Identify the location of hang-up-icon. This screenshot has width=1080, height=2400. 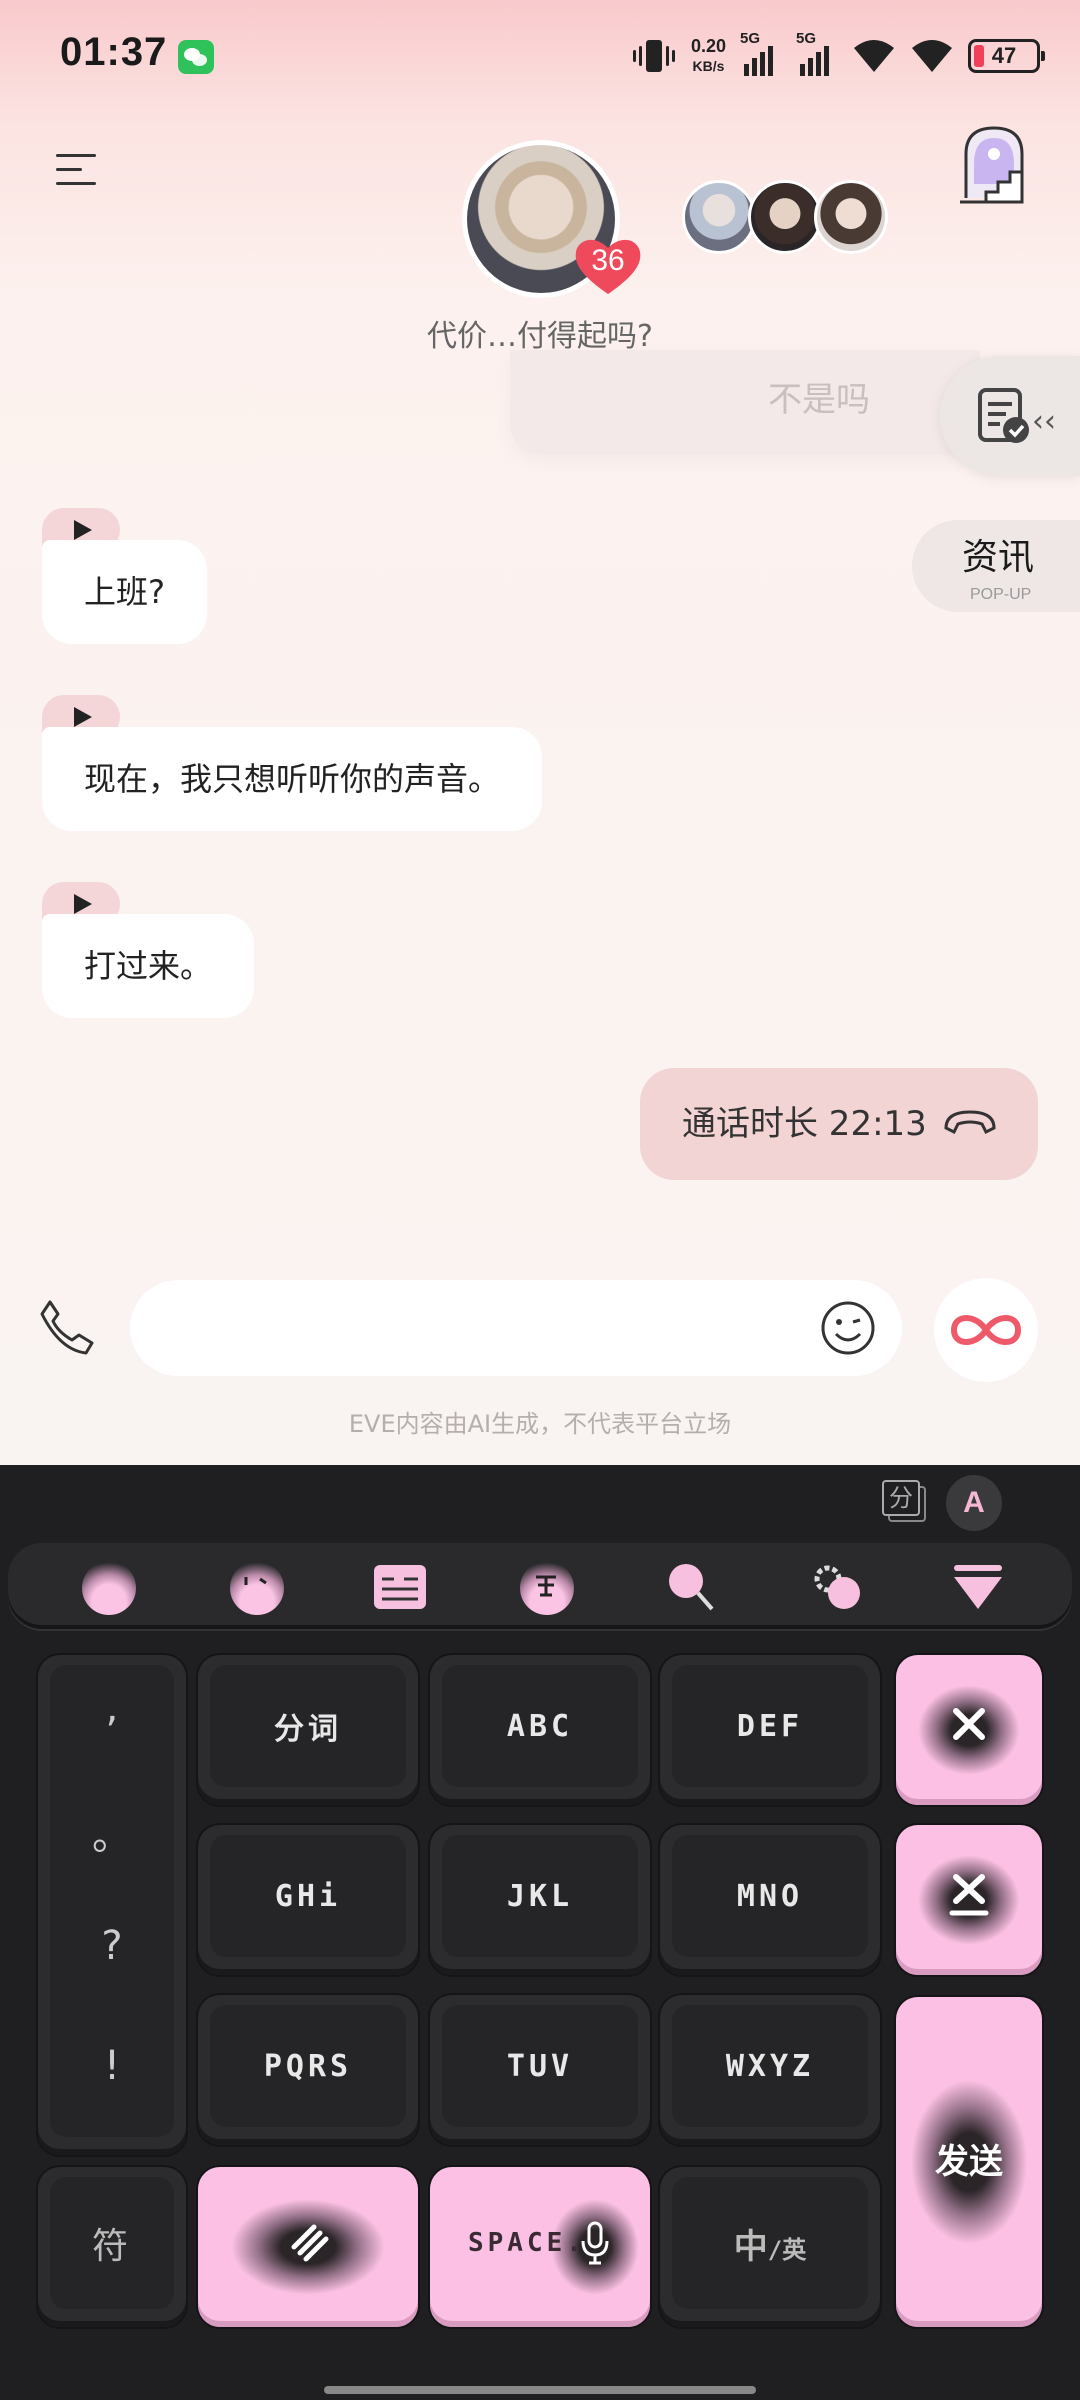
(970, 1122).